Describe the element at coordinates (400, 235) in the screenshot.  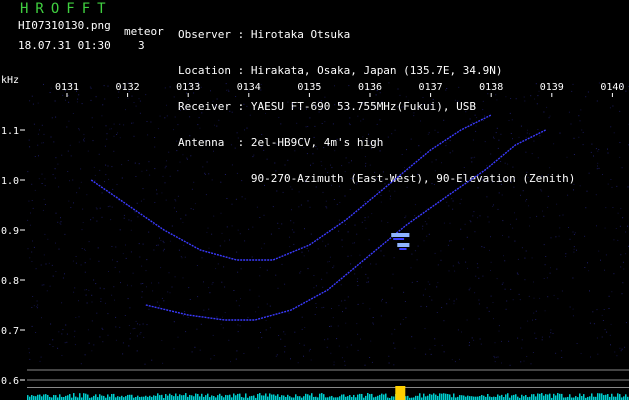
I see `meteor-echo` at that location.